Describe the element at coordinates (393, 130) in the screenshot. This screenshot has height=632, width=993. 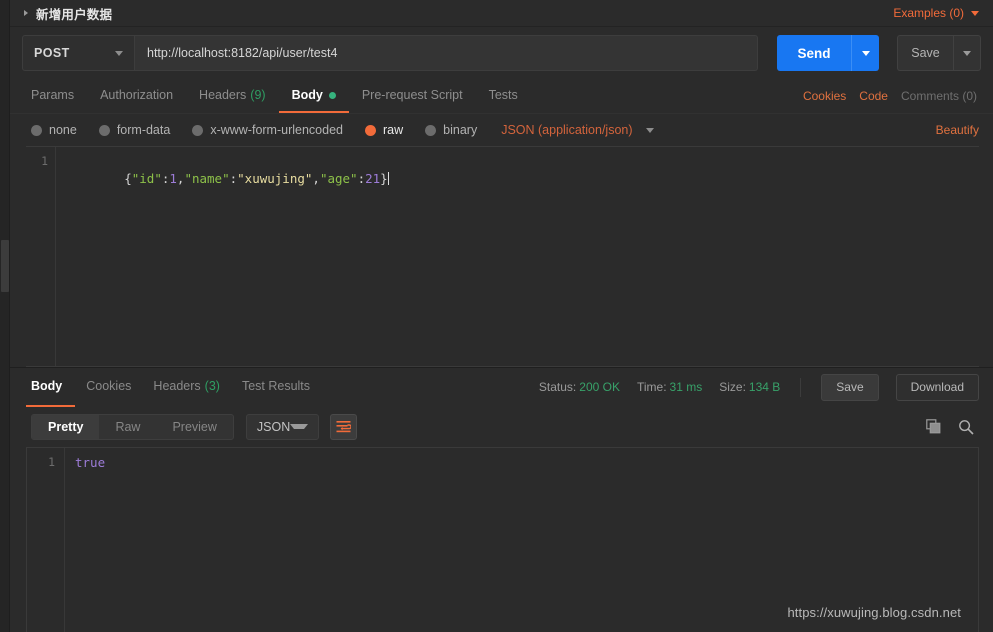
I see `radio-label: raw` at that location.